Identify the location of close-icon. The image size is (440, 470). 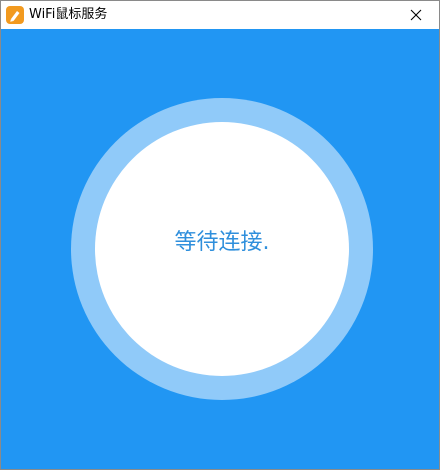
(416, 15).